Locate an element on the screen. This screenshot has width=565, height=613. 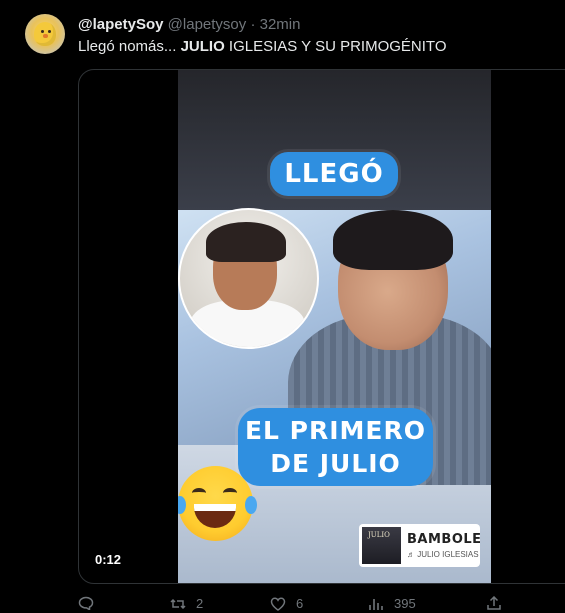
emoji-eye-left is located at coordinates (199, 493).